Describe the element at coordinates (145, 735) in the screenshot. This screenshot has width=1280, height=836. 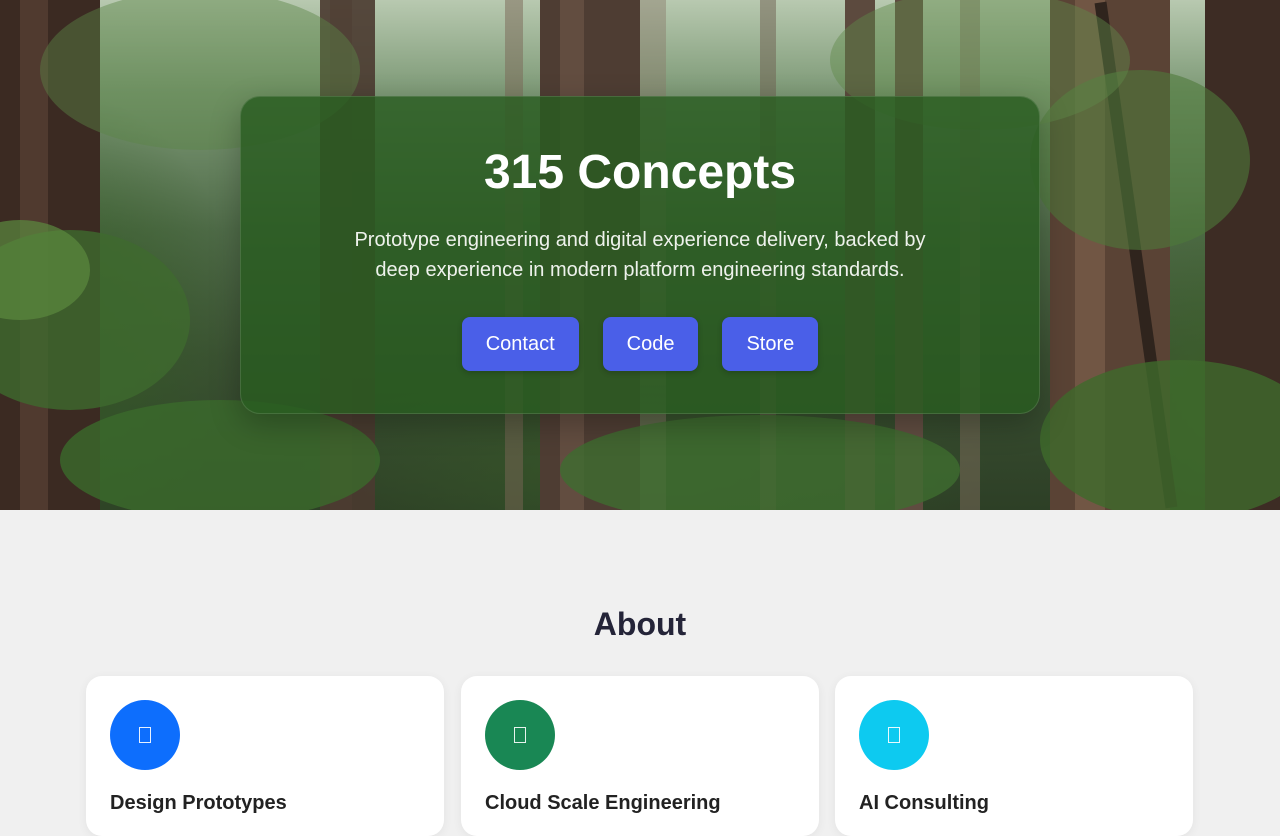
I see `prototype-icon` at that location.